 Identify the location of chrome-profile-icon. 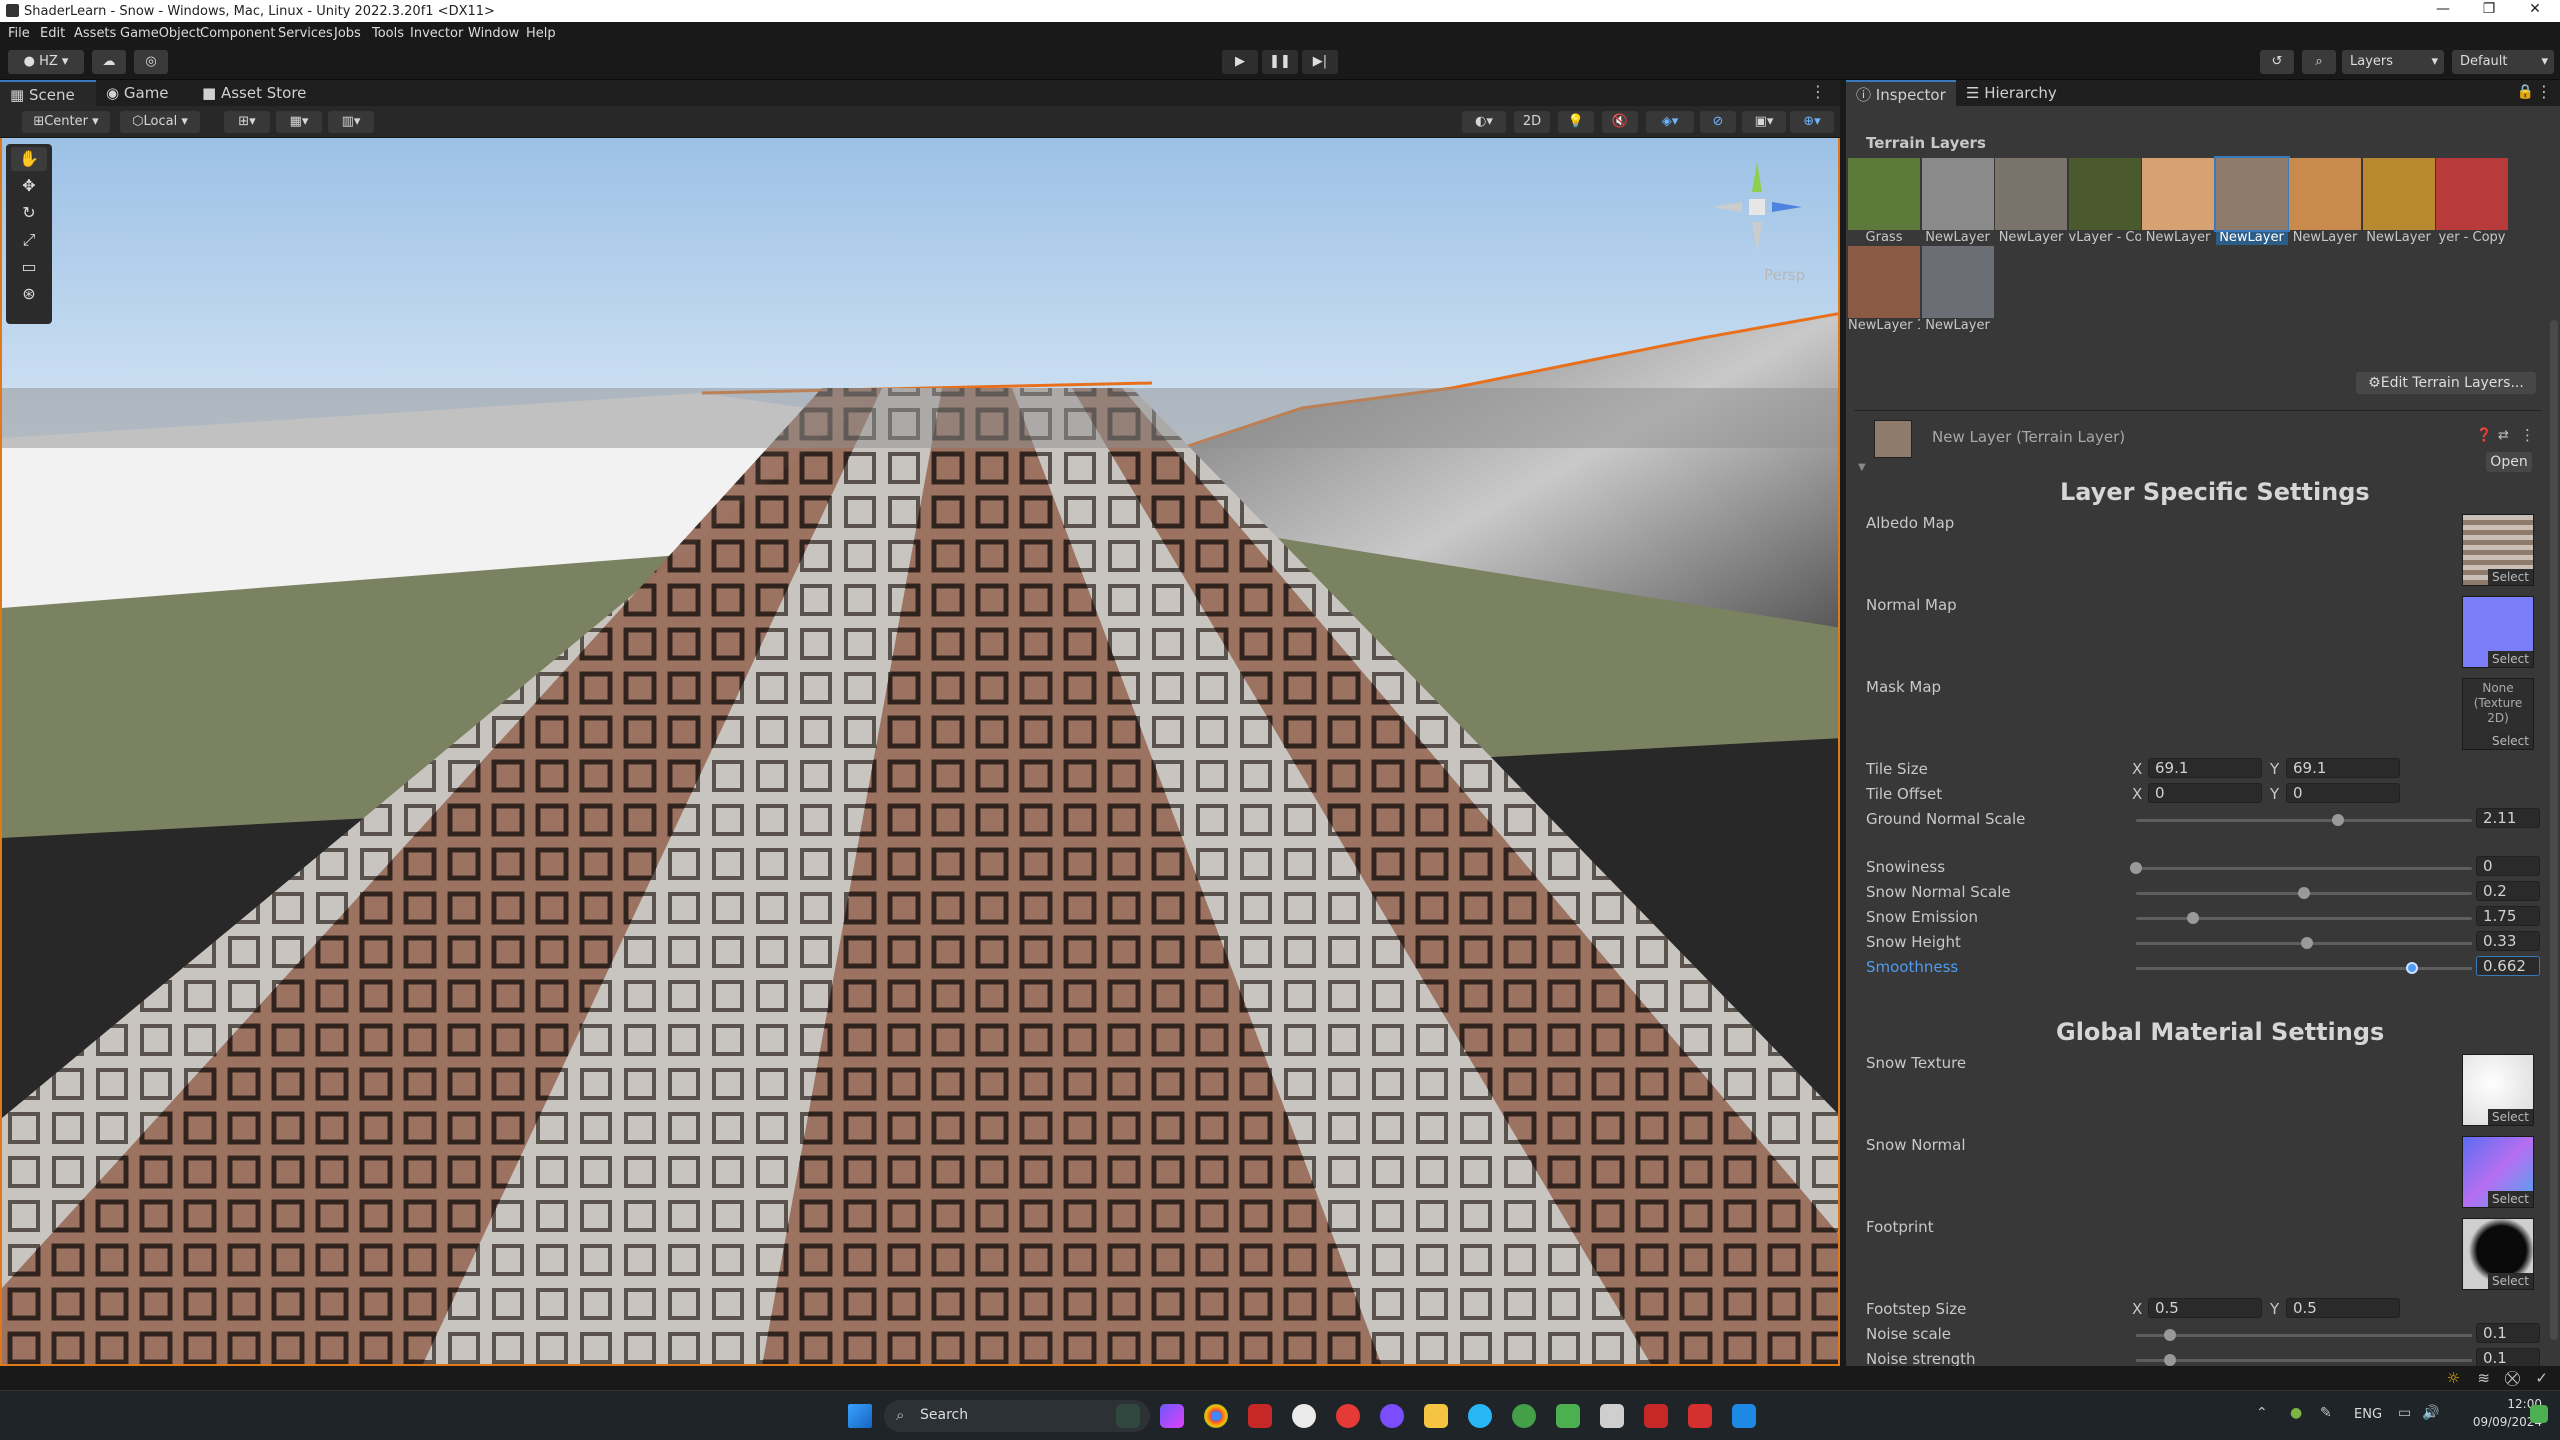
(1524, 1416).